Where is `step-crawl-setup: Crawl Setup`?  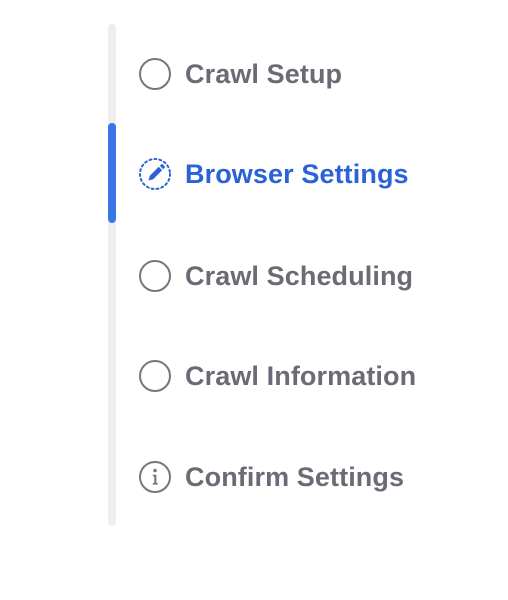 step-crawl-setup: Crawl Setup is located at coordinates (240, 74).